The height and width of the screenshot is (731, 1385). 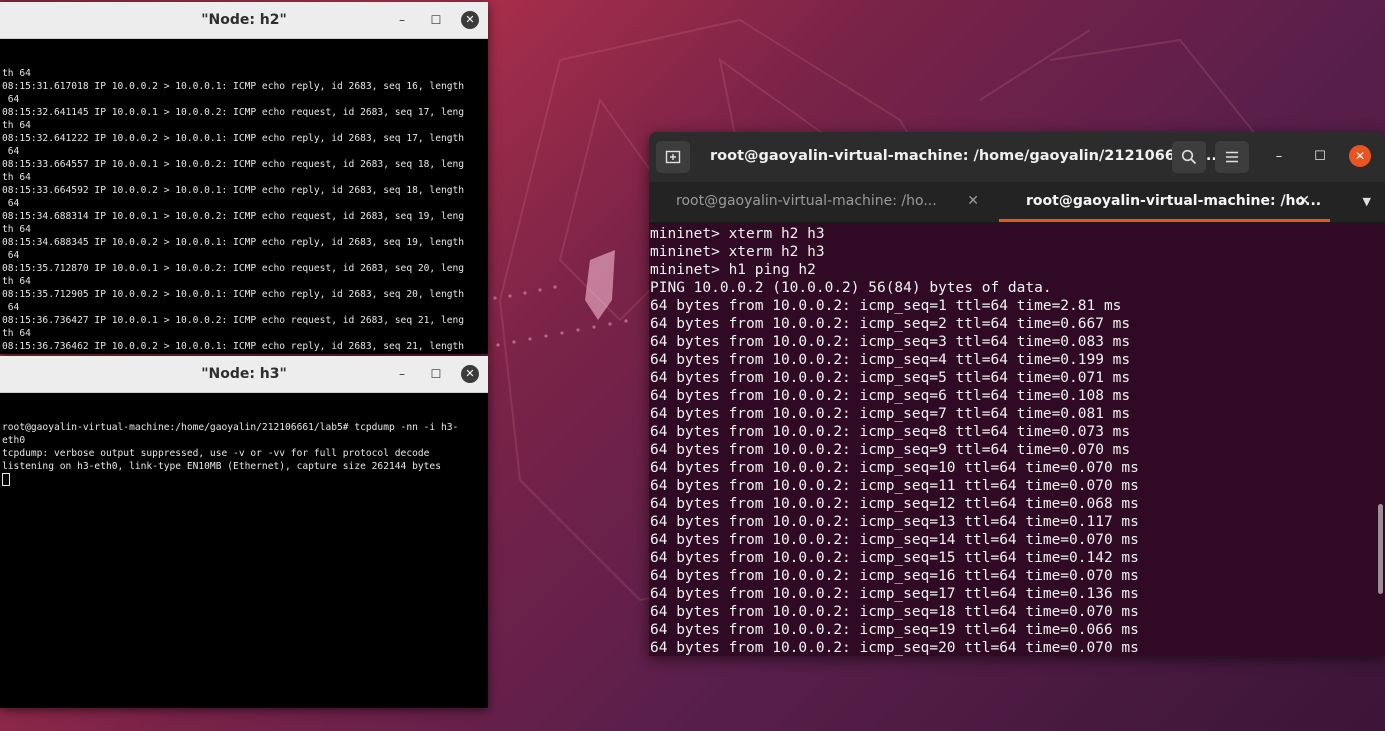 I want to click on window-title: "Node: h3", so click(x=244, y=374).